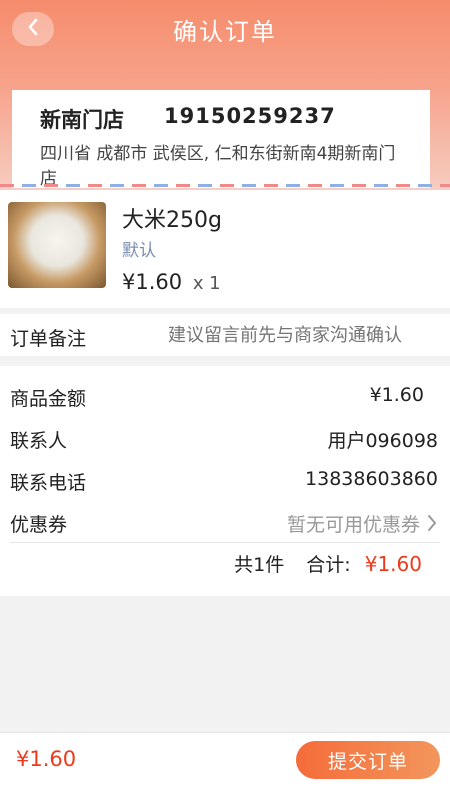  I want to click on summary-value: 13838603860, so click(371, 479).